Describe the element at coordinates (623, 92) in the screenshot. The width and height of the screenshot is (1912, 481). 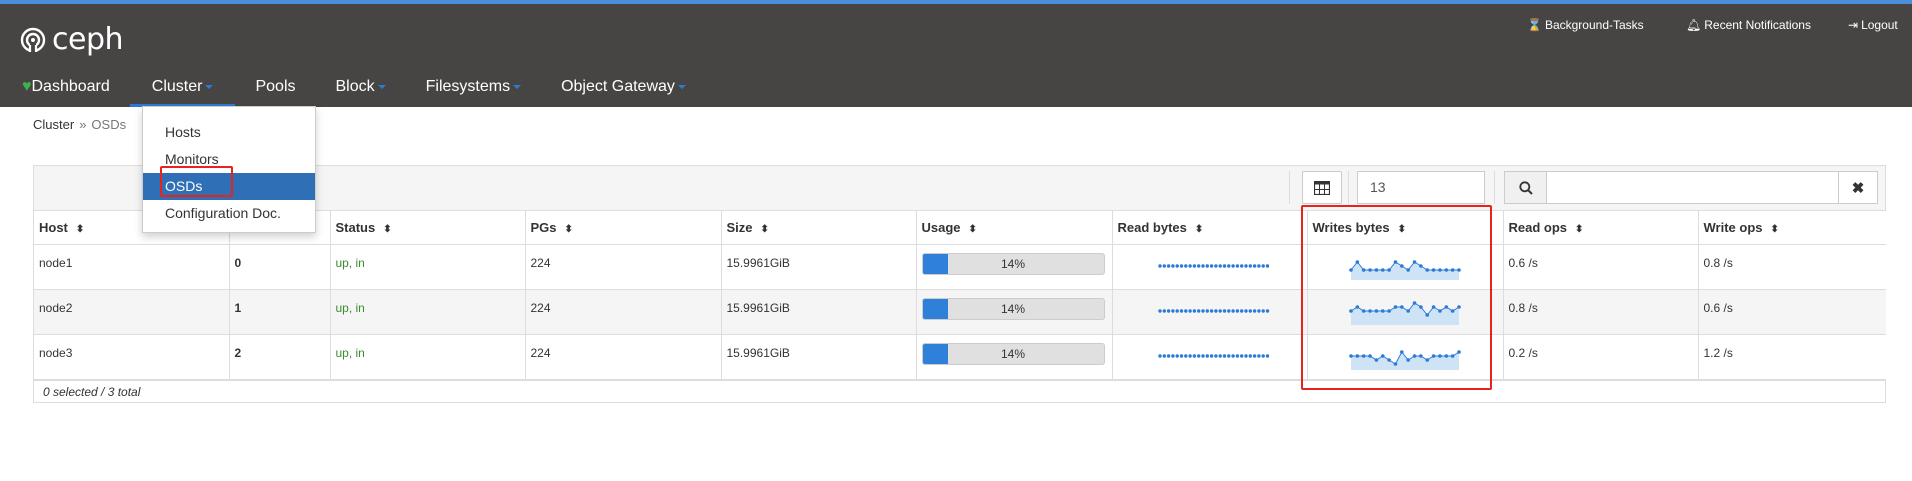
I see `menu-object-gateway: Object Gateway` at that location.